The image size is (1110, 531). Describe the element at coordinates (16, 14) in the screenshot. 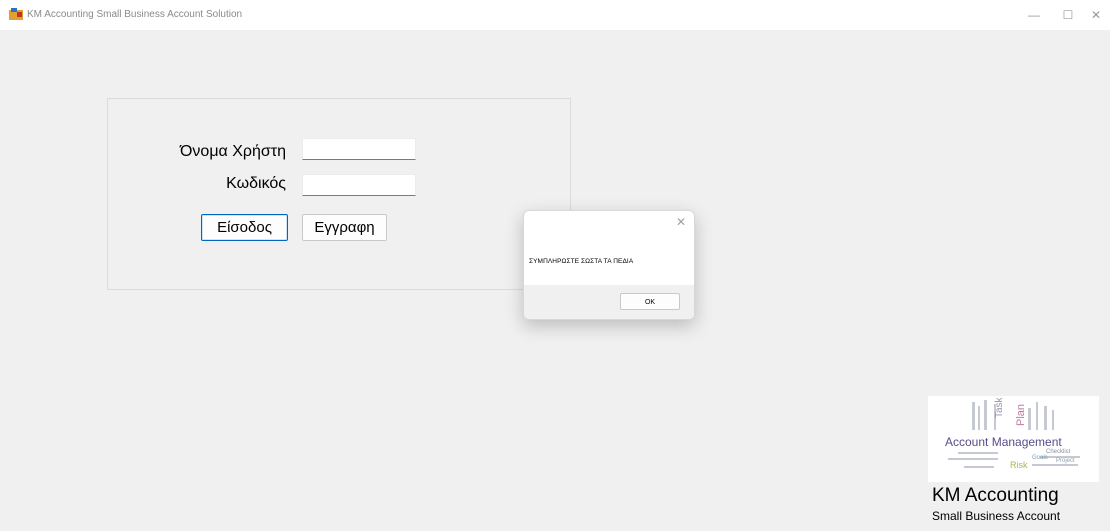

I see `app-icon` at that location.